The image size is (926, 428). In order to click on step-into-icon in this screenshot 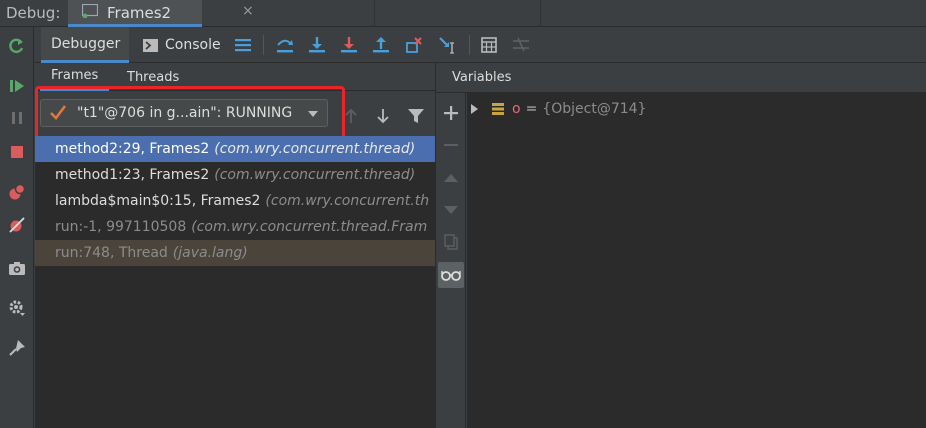, I will do `click(317, 45)`.